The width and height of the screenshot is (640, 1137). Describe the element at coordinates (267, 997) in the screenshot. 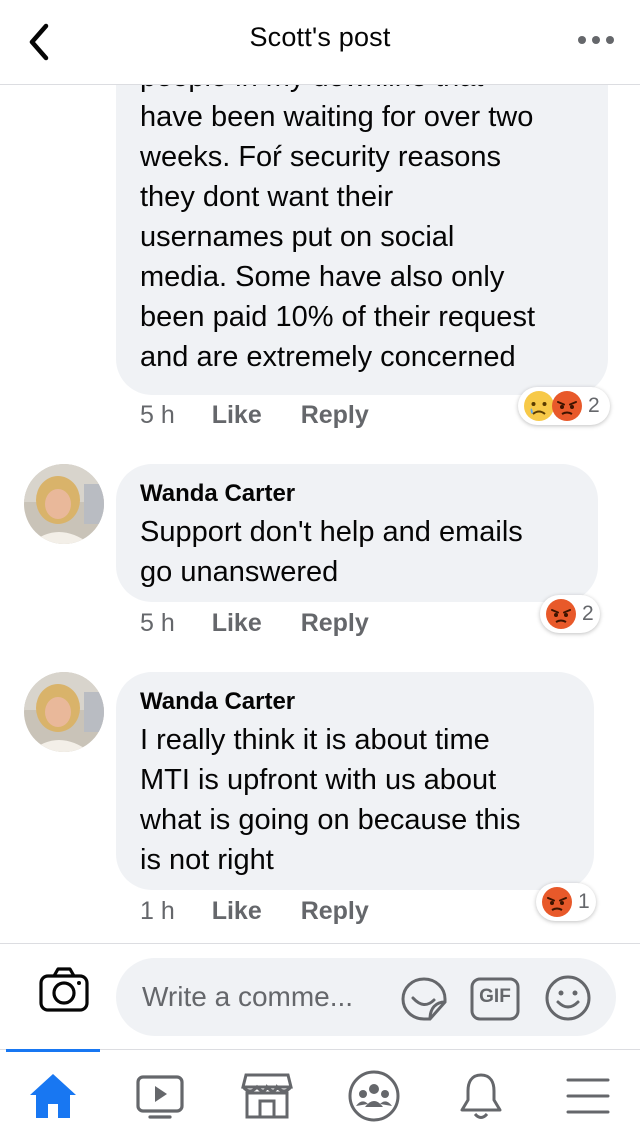

I see `comment-input` at that location.